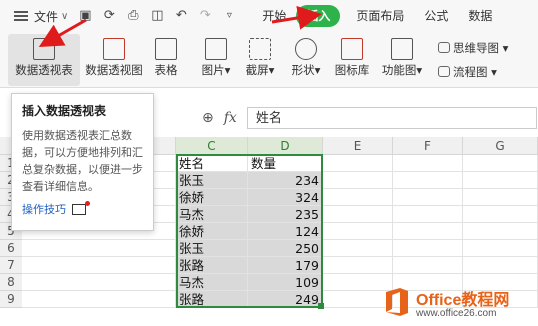 The height and width of the screenshot is (326, 538). What do you see at coordinates (166, 70) in the screenshot?
I see `table-label: 表格` at bounding box center [166, 70].